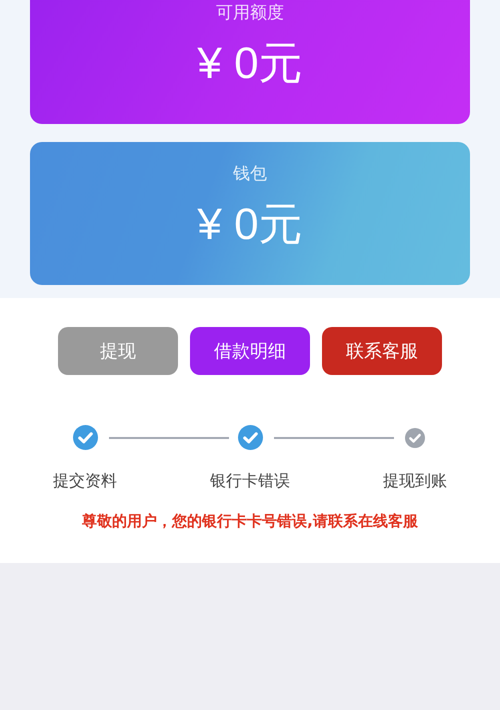  Describe the element at coordinates (415, 481) in the screenshot. I see `step-label: 提现到账` at that location.